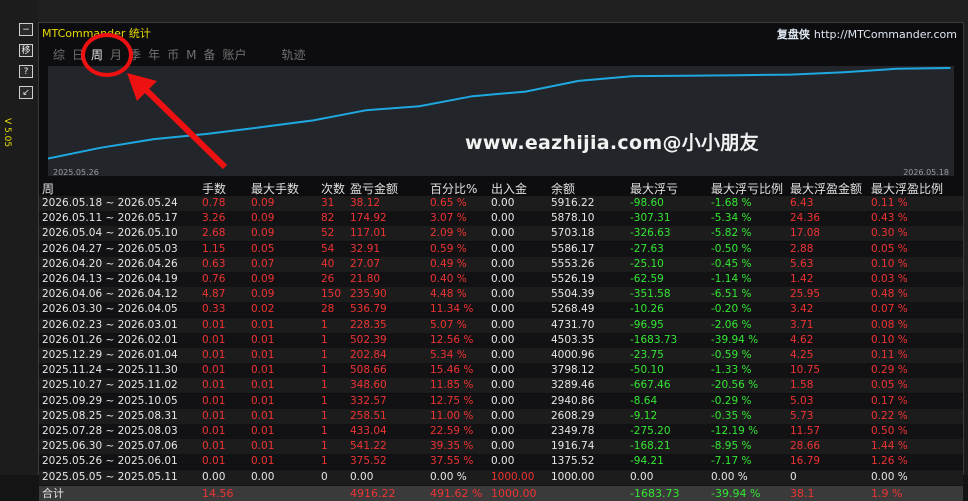 Image resolution: width=968 pixels, height=501 pixels. Describe the element at coordinates (805, 218) in the screenshot. I see `table-cell: 24.36` at that location.